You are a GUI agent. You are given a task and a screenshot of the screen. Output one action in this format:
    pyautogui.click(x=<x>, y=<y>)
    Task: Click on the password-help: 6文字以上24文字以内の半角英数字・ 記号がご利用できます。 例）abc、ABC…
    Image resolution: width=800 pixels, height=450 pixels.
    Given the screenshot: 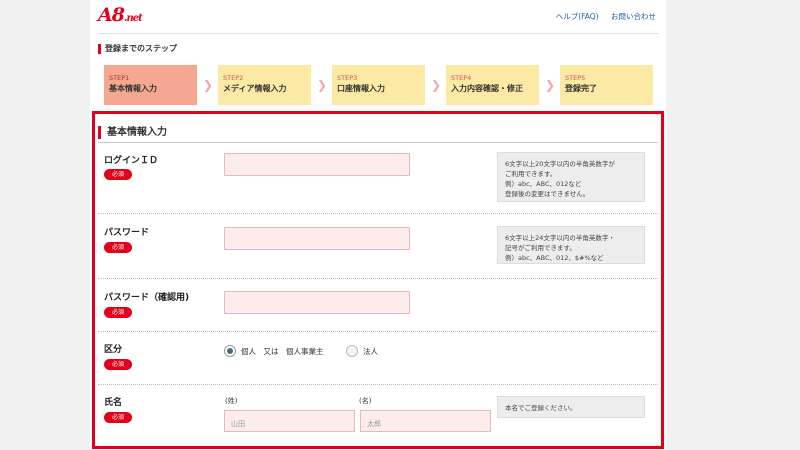 What is the action you would take?
    pyautogui.click(x=571, y=245)
    